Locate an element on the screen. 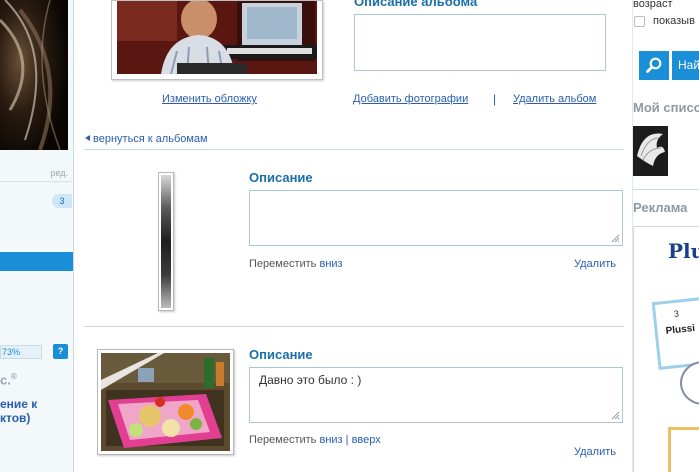 The height and width of the screenshot is (472, 699). ad-banner: Plu 3 Plussi is located at coordinates (666, 349).